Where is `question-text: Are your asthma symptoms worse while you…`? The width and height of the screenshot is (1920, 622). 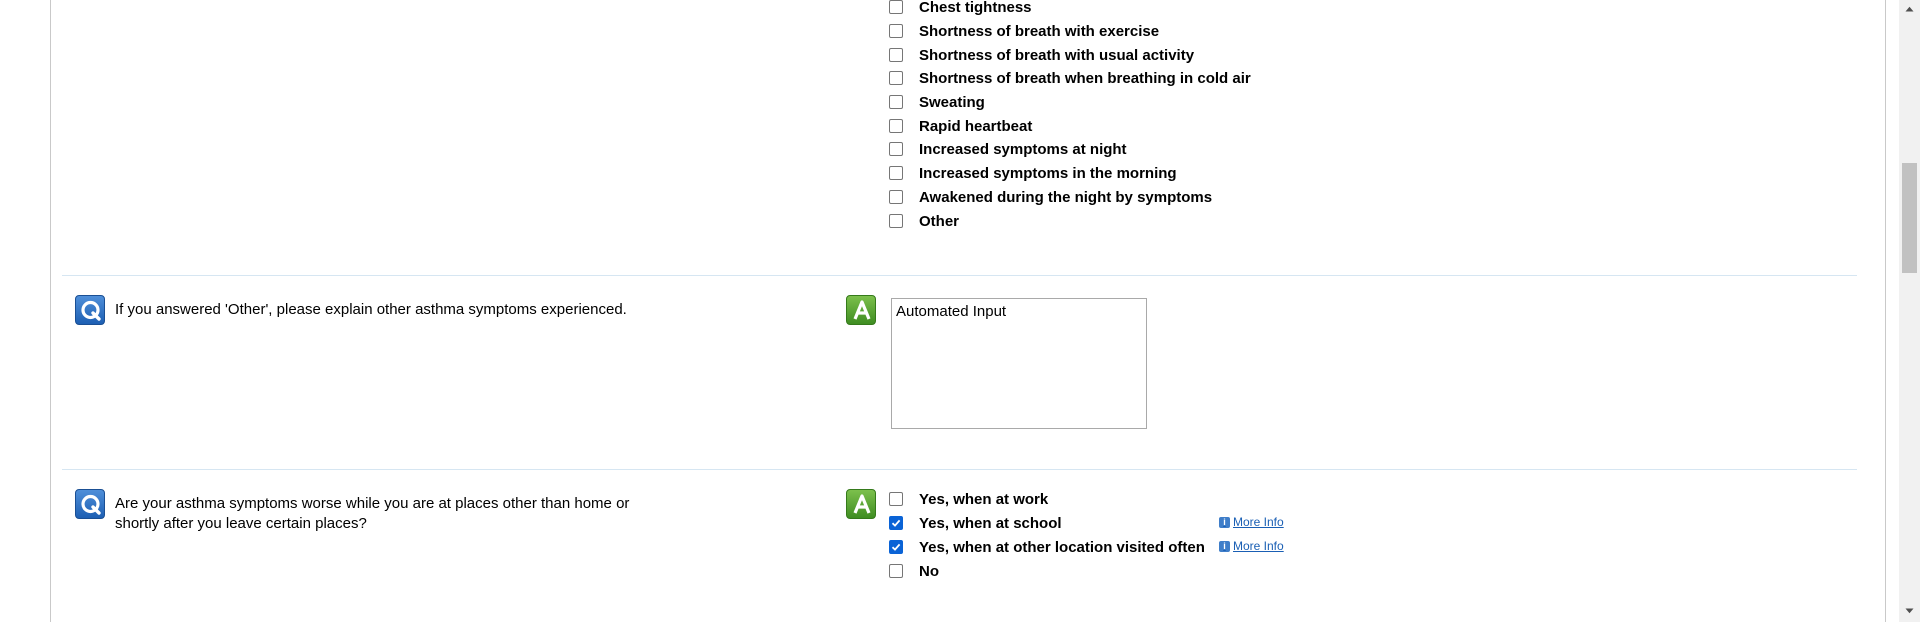 question-text: Are your asthma symptoms worse while you… is located at coordinates (372, 513).